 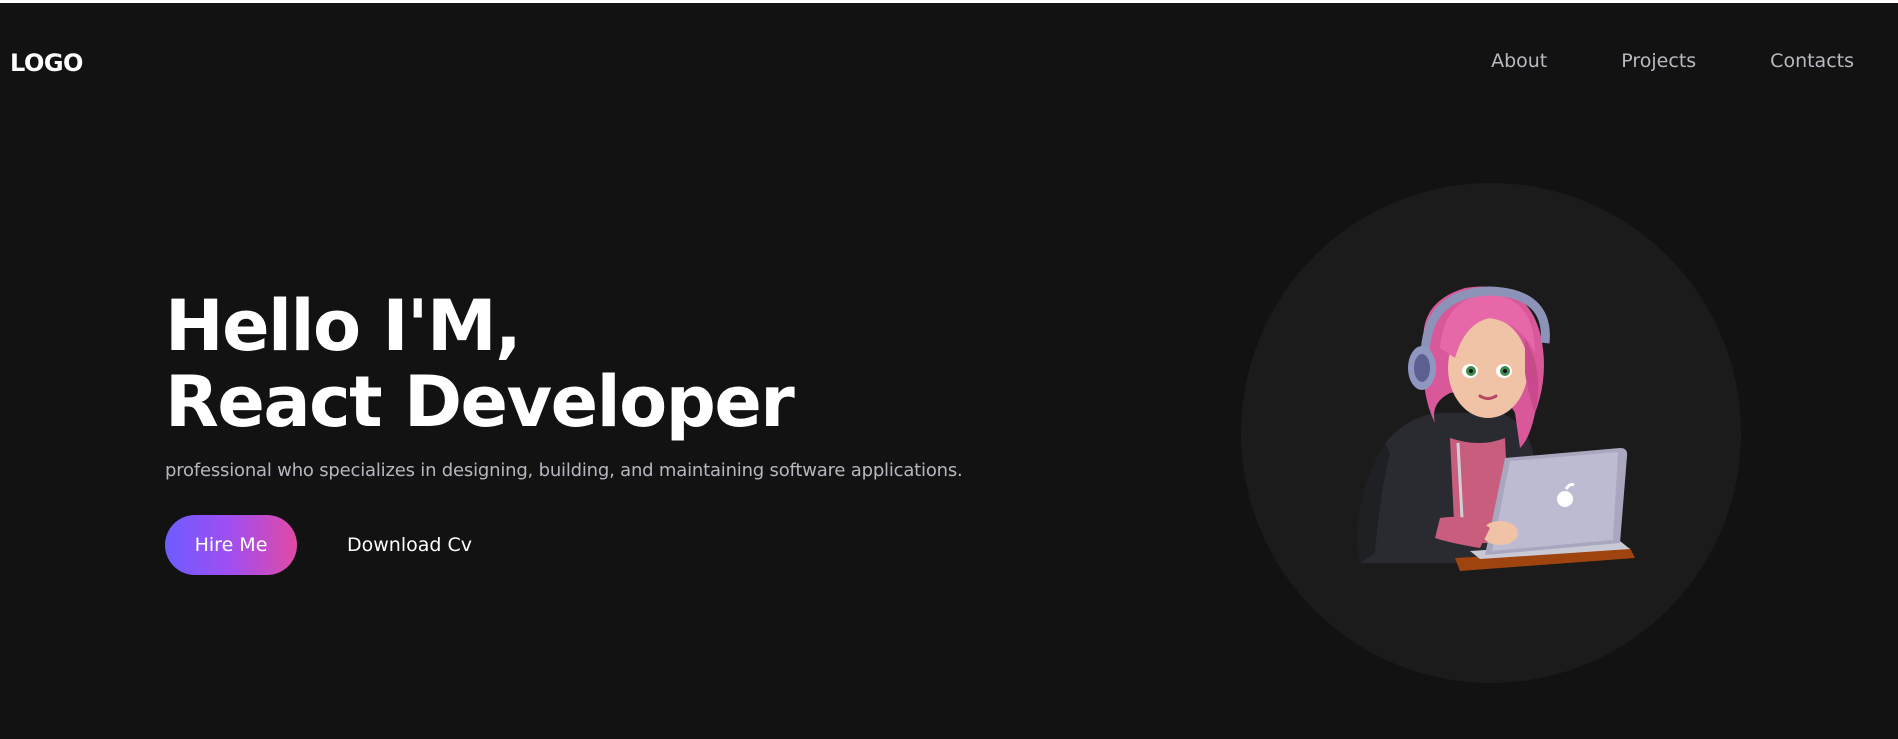 What do you see at coordinates (480, 402) in the screenshot?
I see `hero-title-line2: React Developer` at bounding box center [480, 402].